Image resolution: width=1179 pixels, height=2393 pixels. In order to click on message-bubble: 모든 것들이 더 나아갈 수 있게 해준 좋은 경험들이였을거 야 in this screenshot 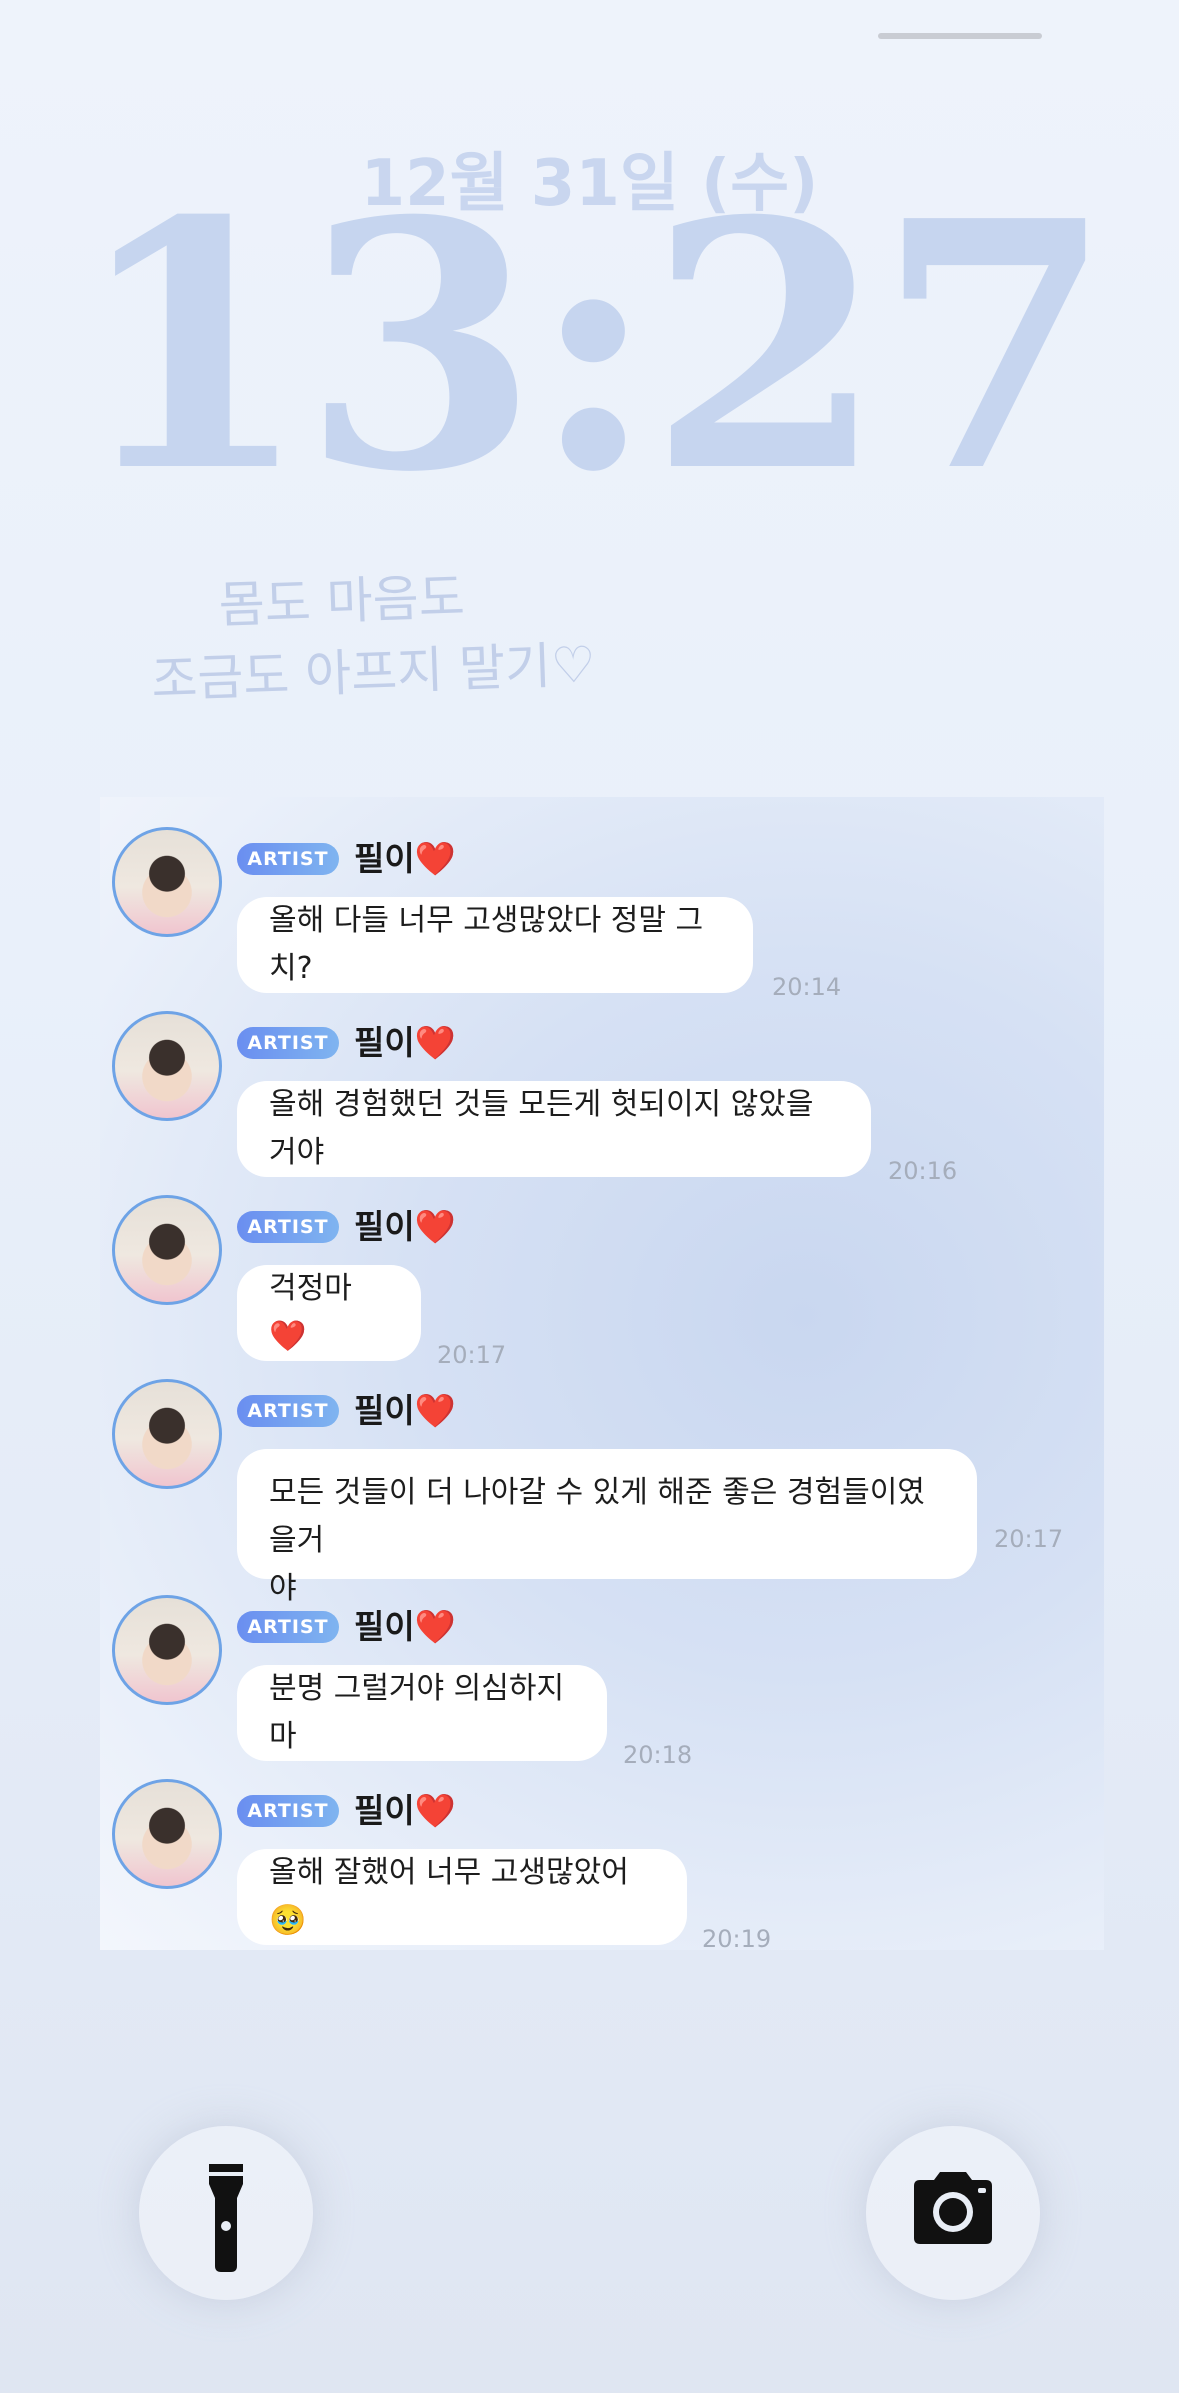, I will do `click(607, 1527)`.